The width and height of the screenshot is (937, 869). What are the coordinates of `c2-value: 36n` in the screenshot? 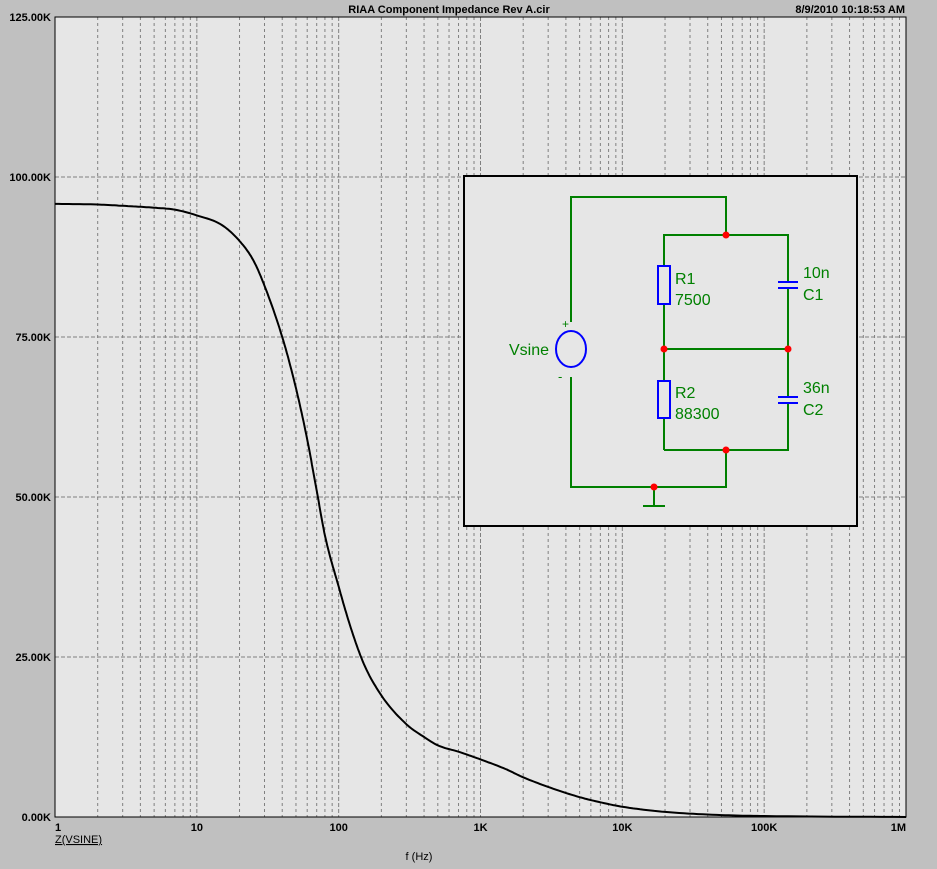 It's located at (816, 388).